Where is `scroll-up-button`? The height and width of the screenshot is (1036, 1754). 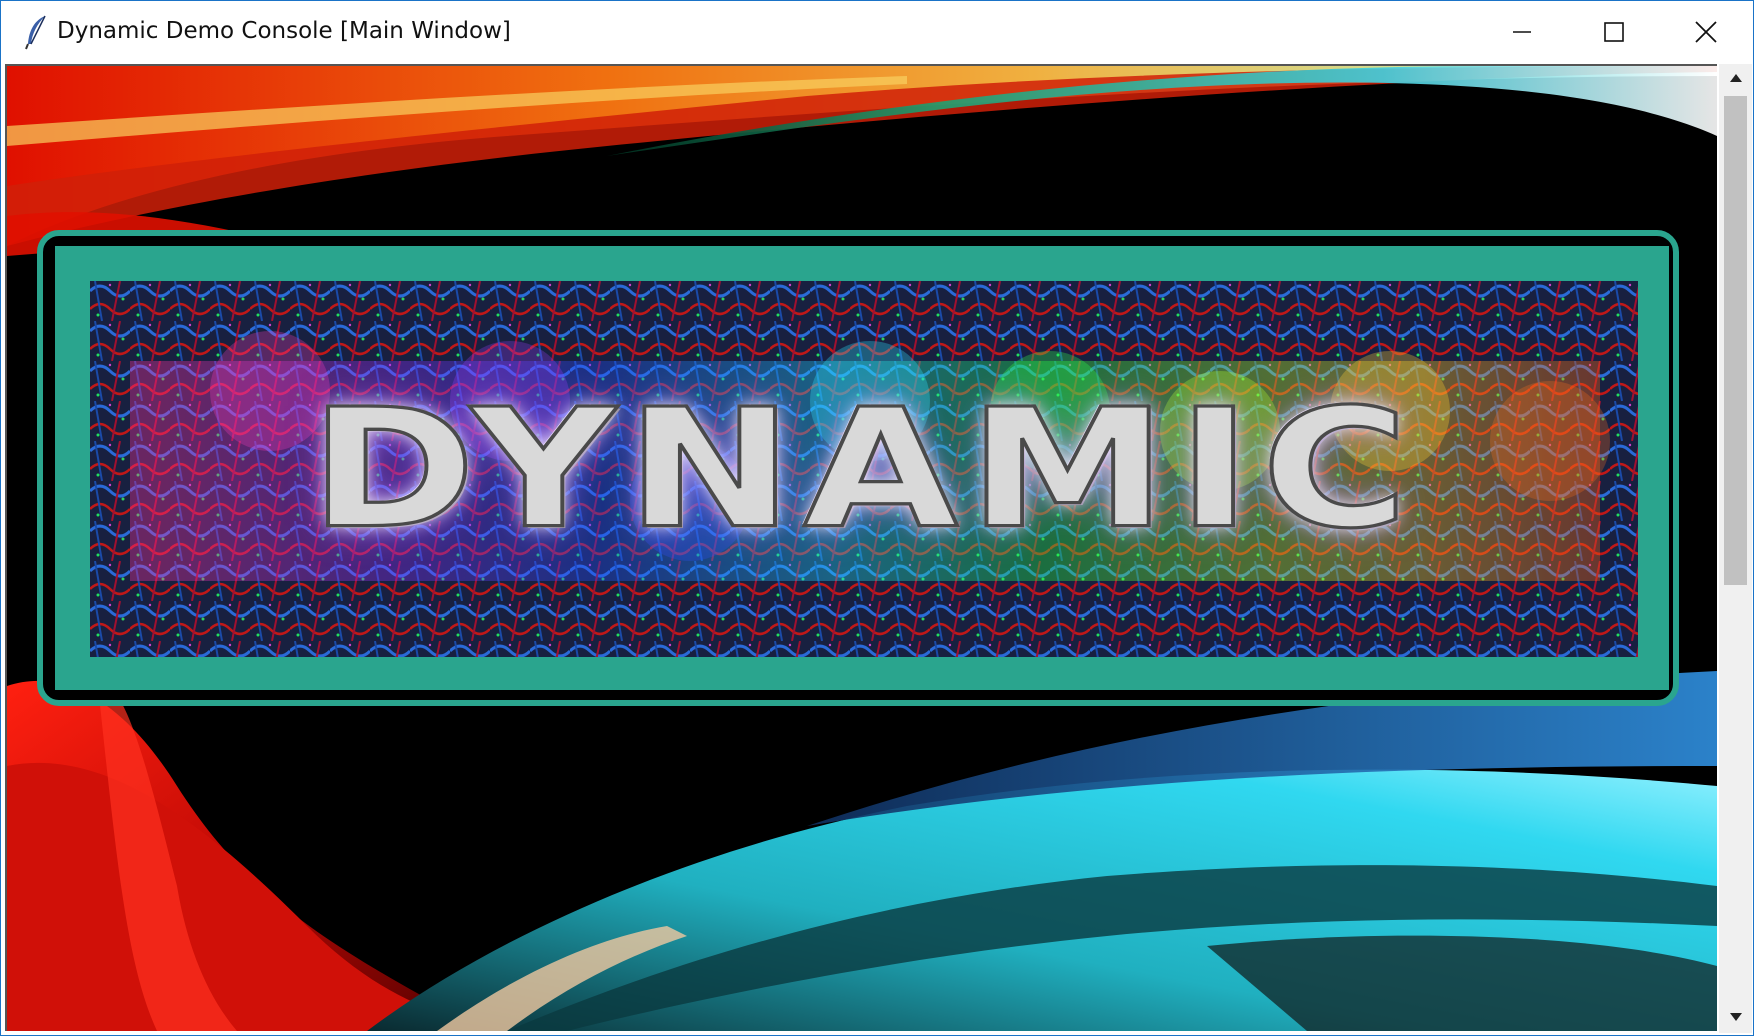
scroll-up-button is located at coordinates (1735, 79).